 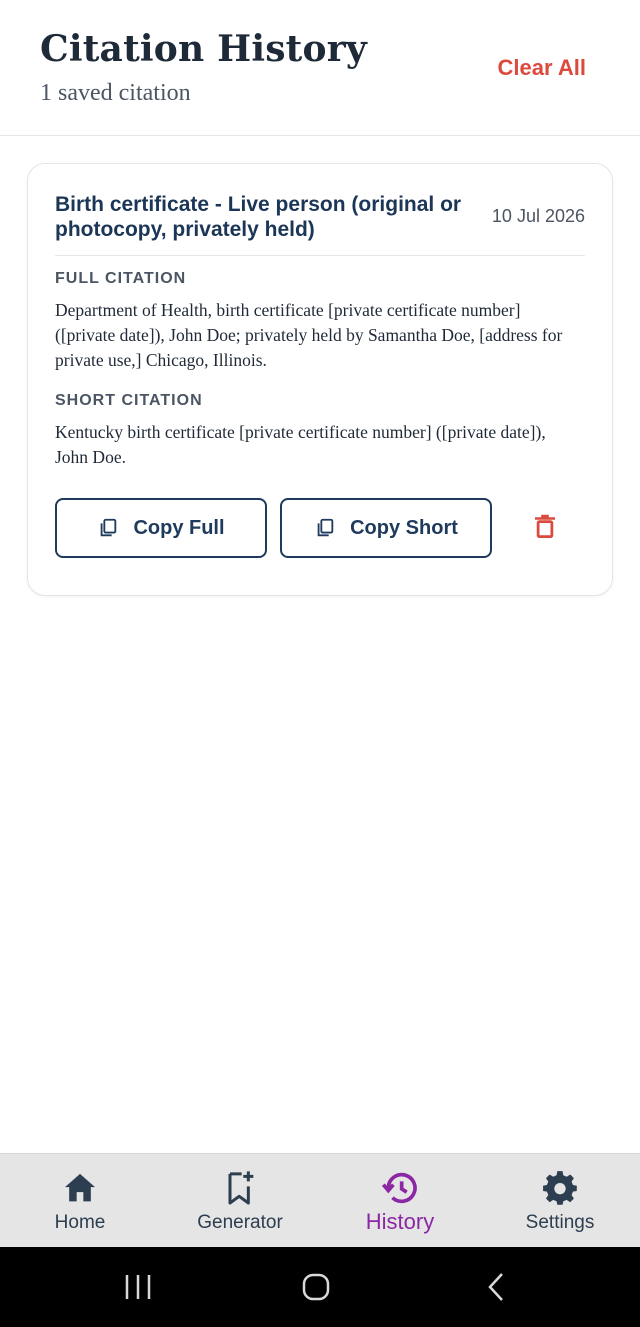 I want to click on citation-date: 10 Jul 2026, so click(x=538, y=216).